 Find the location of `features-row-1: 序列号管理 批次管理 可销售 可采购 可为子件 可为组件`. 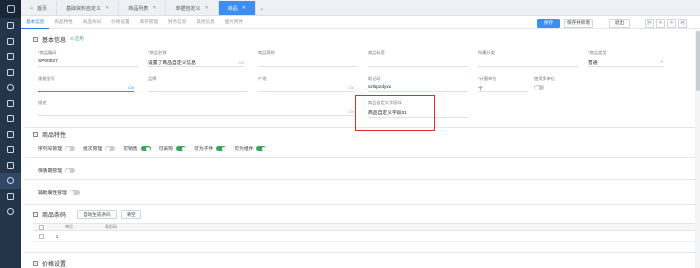

features-row-1: 序列号管理 批次管理 可销售 可采购 可为子件 可为组件 is located at coordinates (154, 148).